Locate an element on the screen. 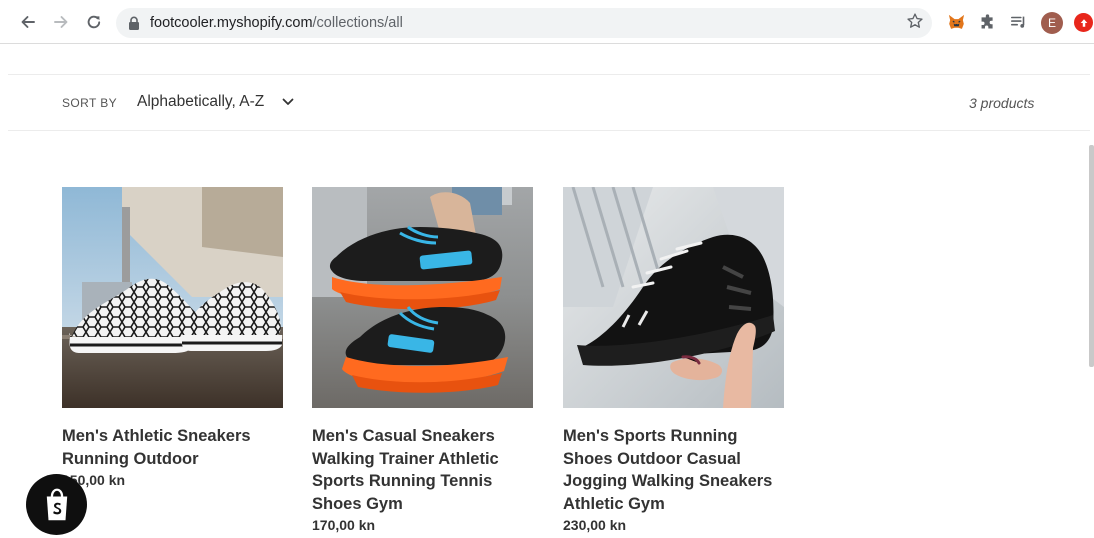 This screenshot has width=1094, height=538. sort-select: Alphabetically, A-Z is located at coordinates (200, 102).